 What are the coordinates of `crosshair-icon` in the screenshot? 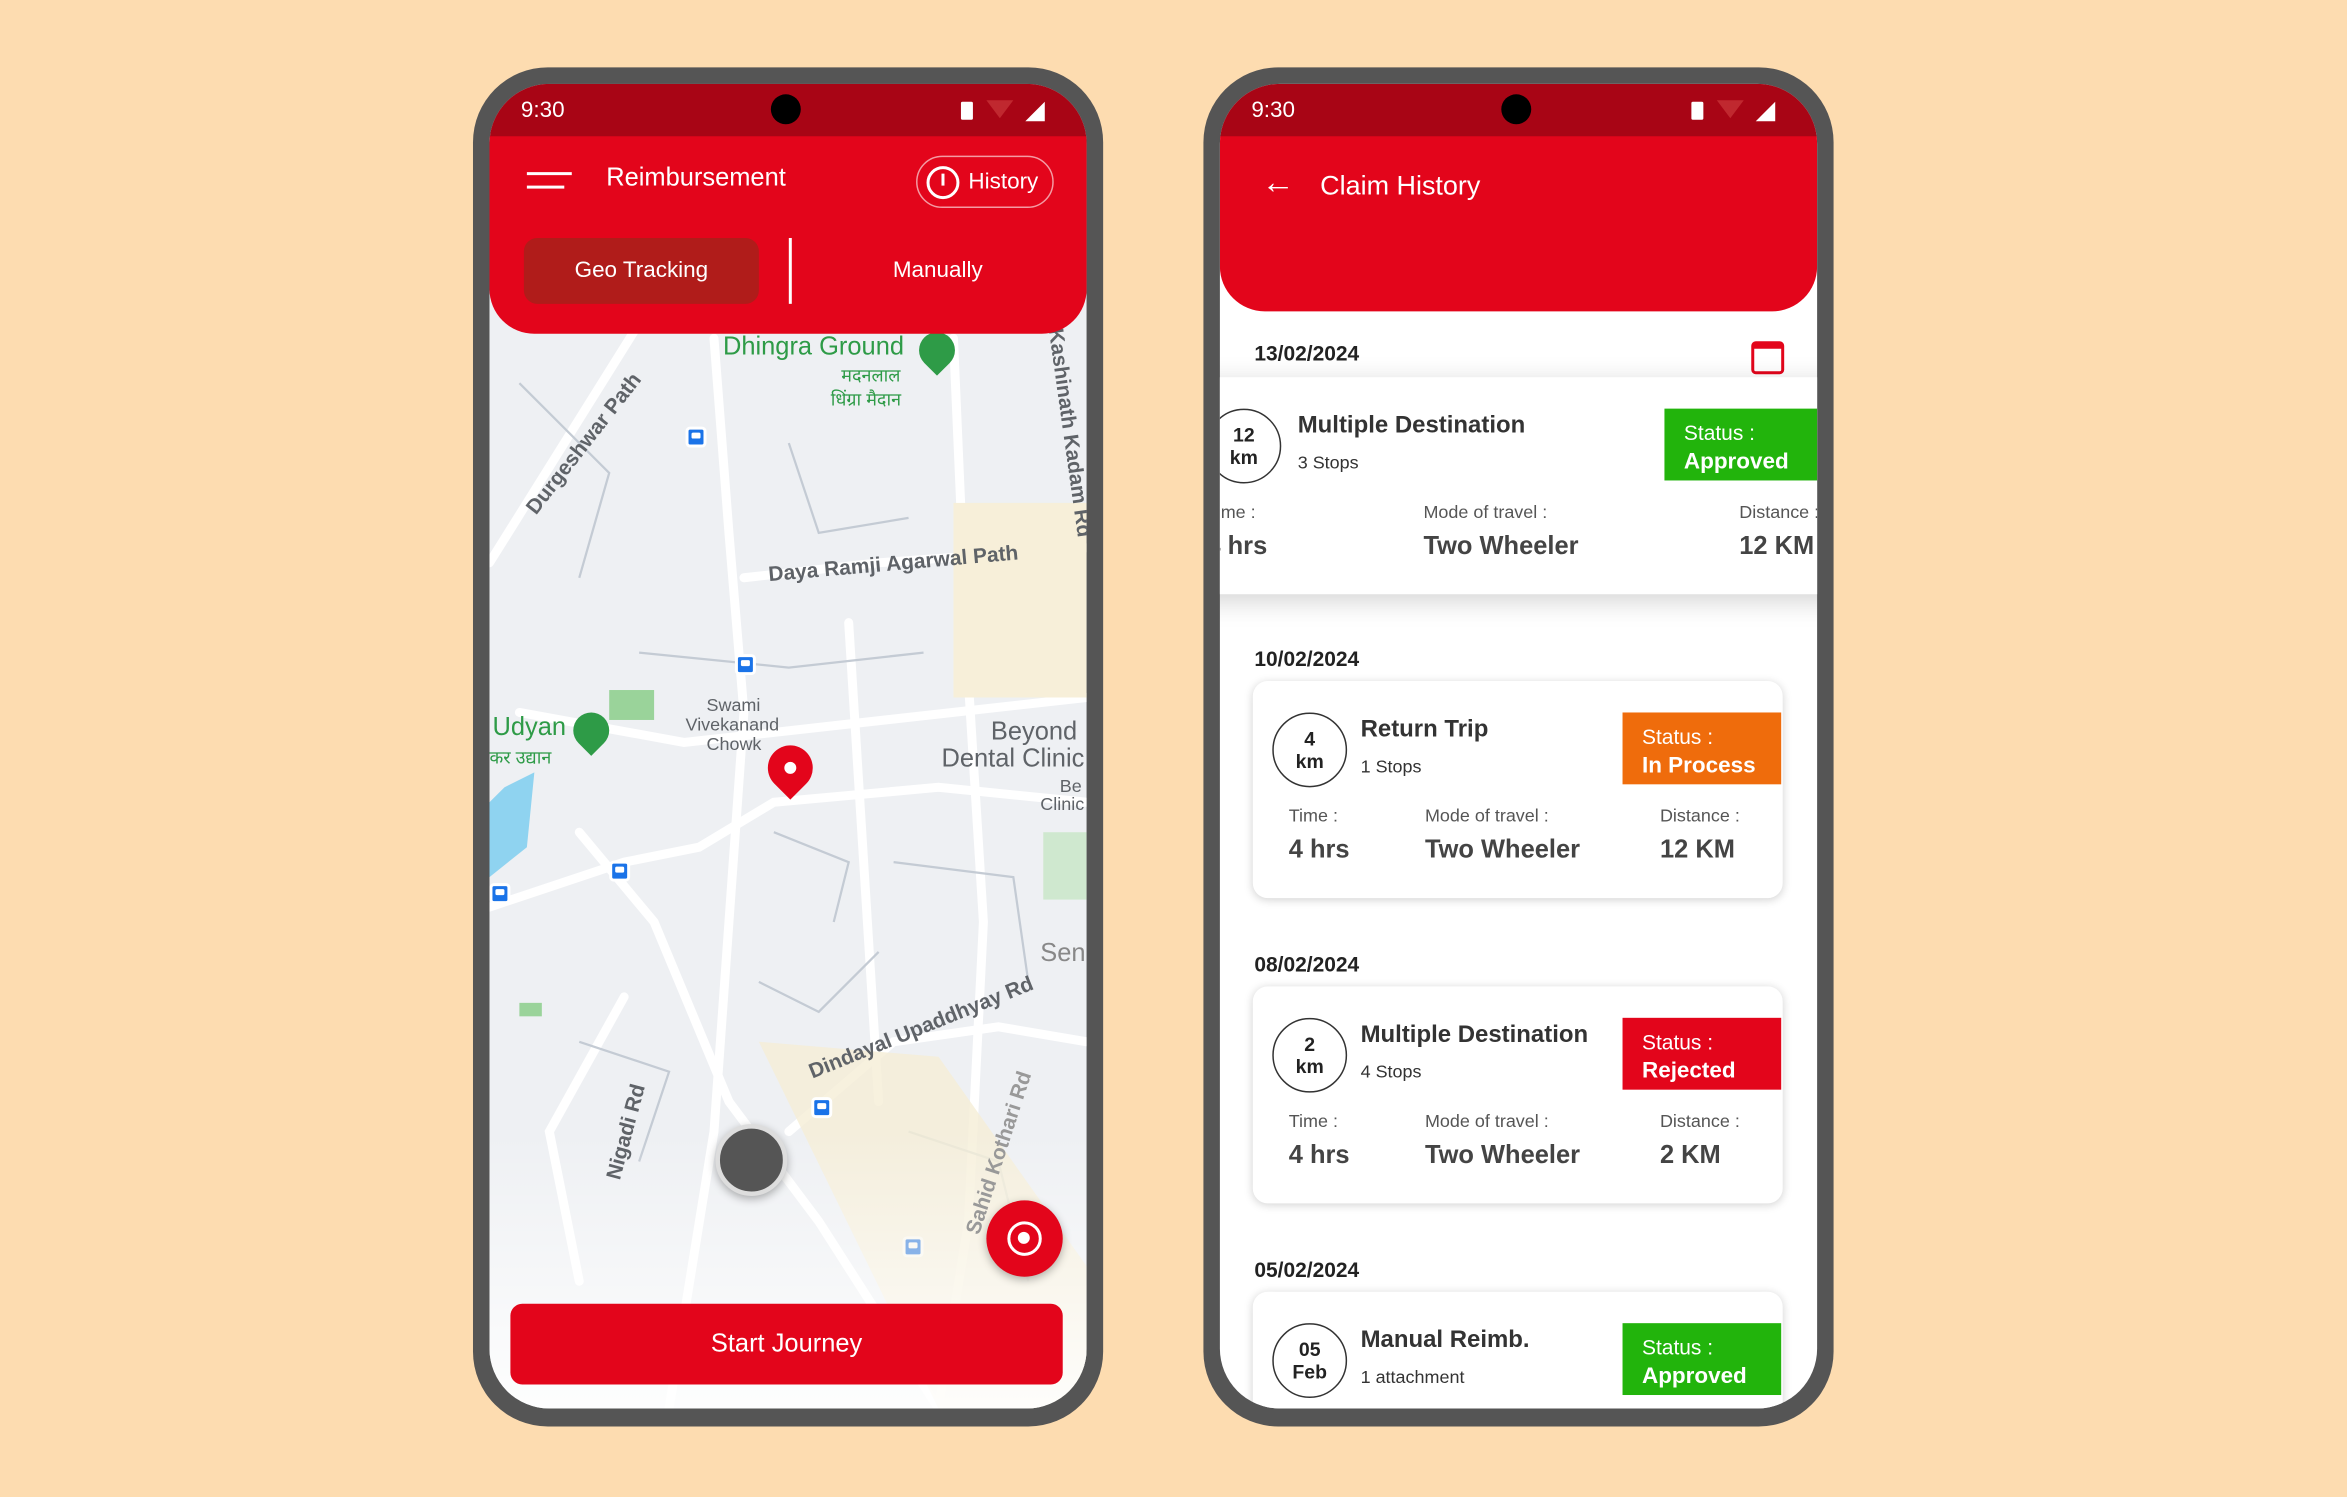 It's located at (1024, 1238).